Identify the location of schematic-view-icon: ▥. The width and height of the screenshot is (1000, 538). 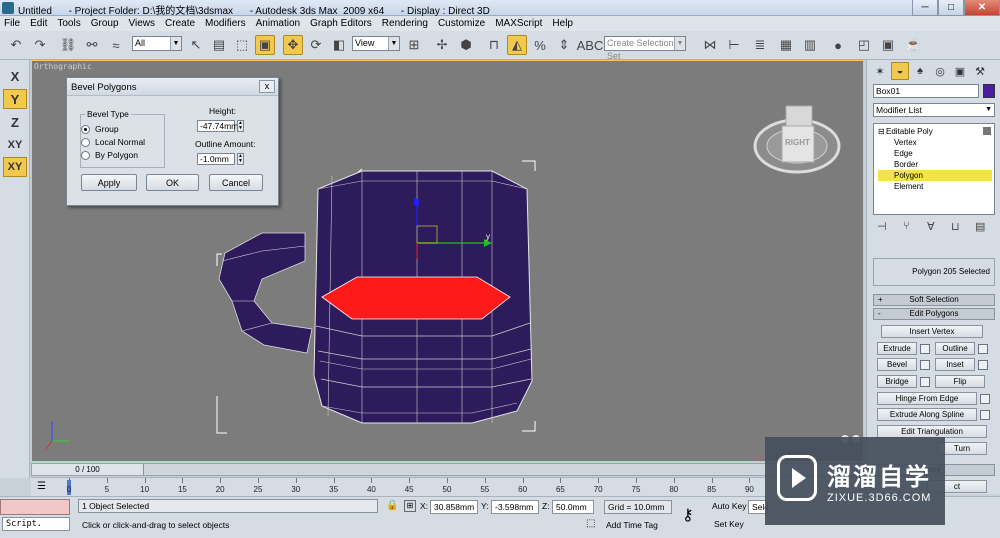
(810, 45).